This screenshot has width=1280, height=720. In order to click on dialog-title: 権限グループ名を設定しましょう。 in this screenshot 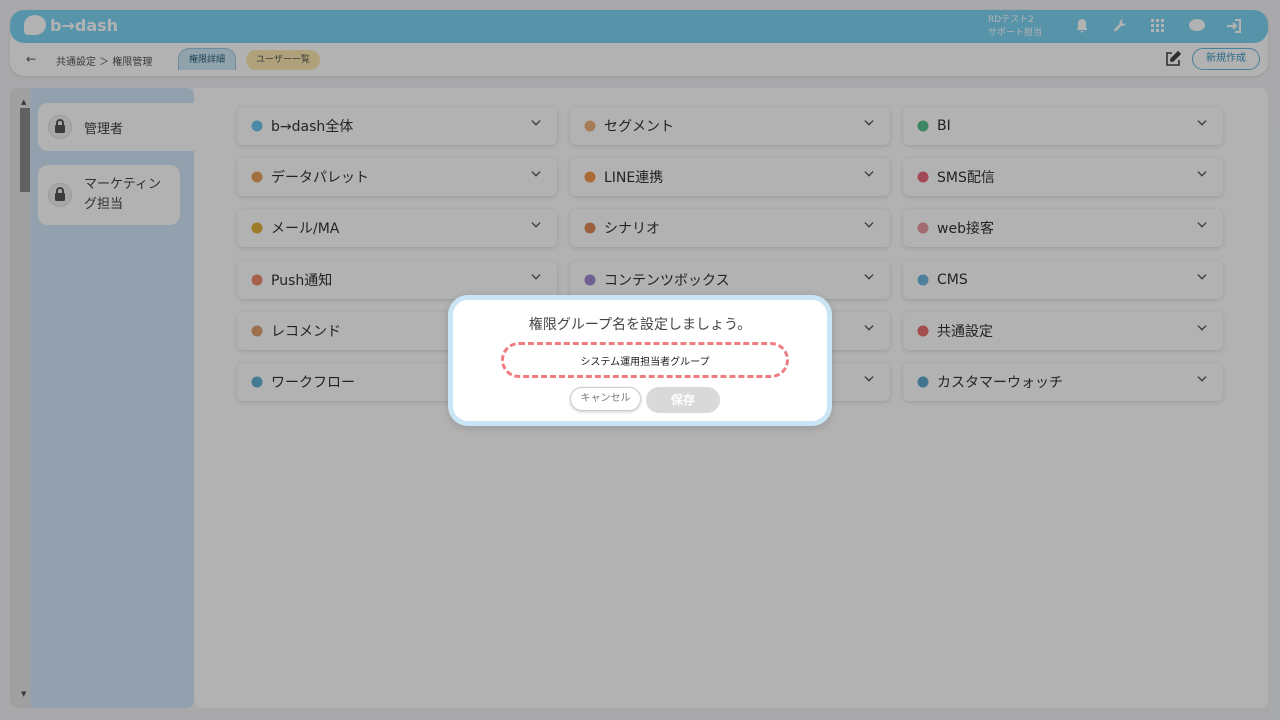, I will do `click(640, 325)`.